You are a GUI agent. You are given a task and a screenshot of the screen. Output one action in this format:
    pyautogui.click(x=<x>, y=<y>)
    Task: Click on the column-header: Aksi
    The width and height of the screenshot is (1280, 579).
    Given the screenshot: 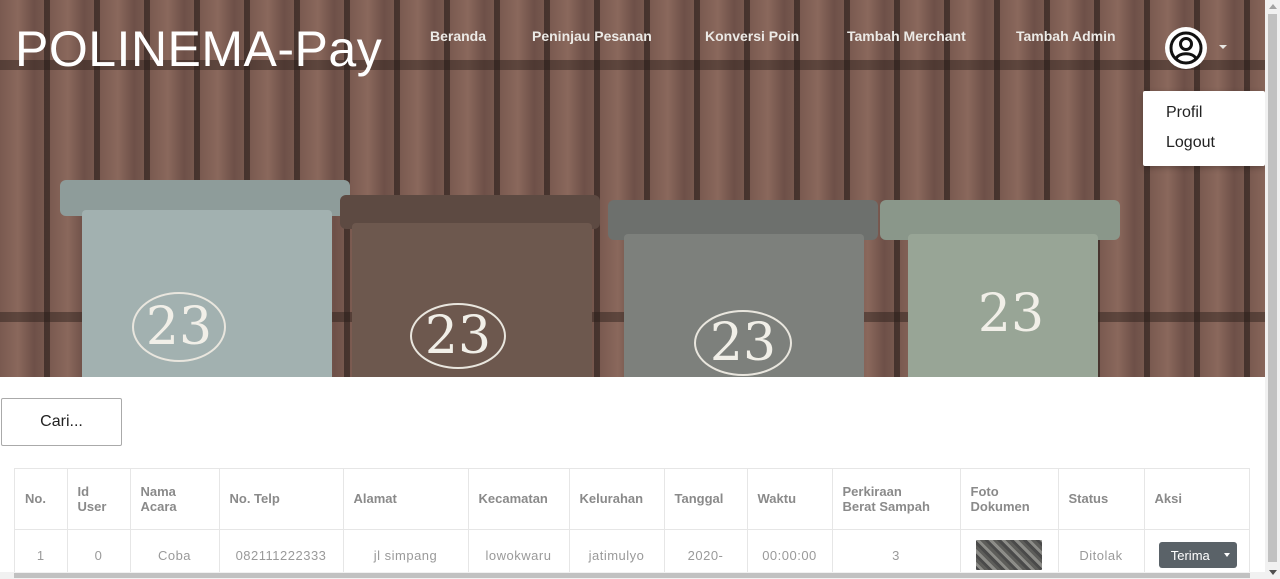 What is the action you would take?
    pyautogui.click(x=1196, y=499)
    